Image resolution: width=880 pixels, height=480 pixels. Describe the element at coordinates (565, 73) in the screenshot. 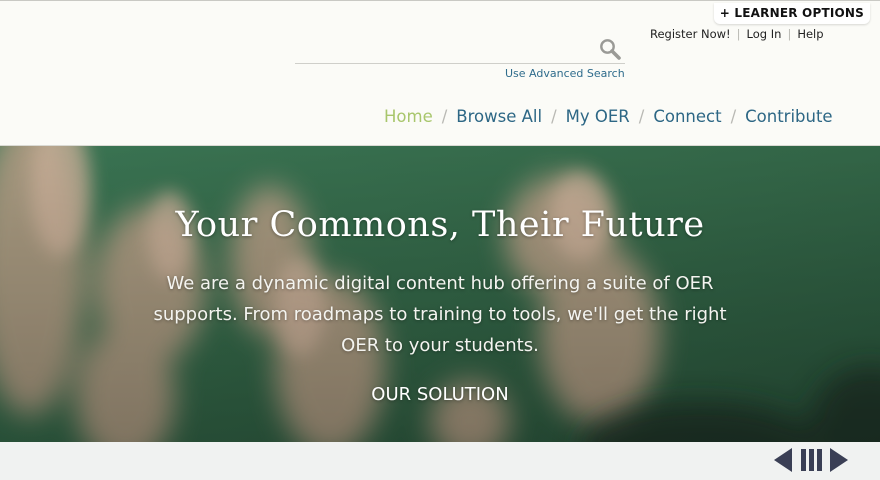

I see `advanced-search-link: Use Advanced Search` at that location.